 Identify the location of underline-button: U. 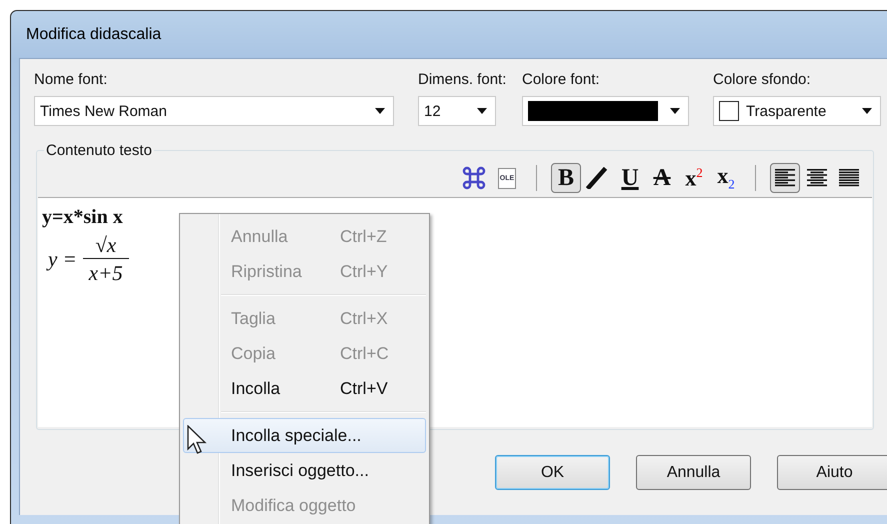
(630, 178).